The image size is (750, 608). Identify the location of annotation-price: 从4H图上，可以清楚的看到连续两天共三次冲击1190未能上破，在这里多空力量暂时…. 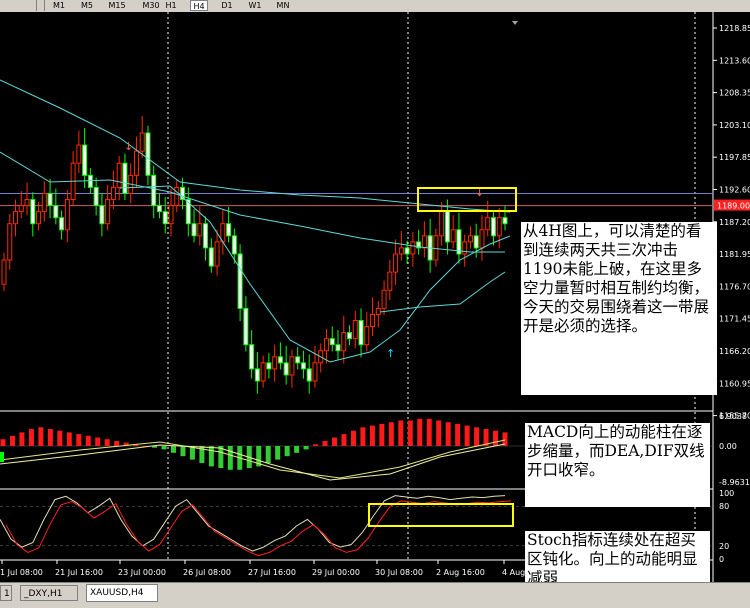
(619, 308).